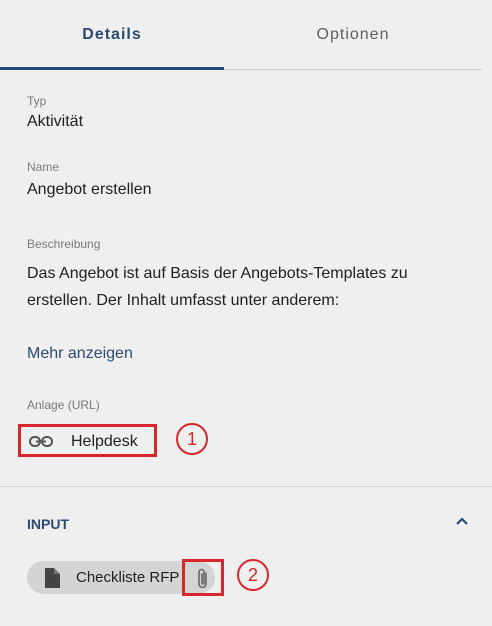 The image size is (492, 626). I want to click on tab-details: Details, so click(112, 35).